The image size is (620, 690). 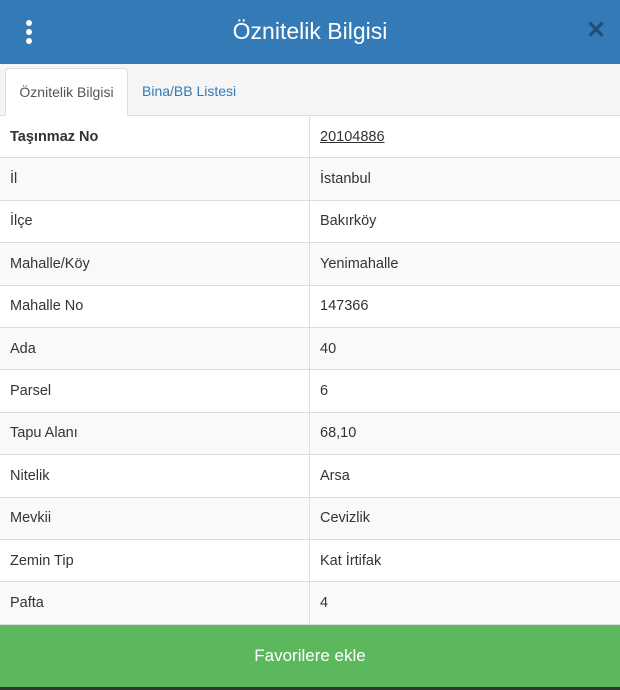 I want to click on table-row: Zemin Tip Kat İrtifak, so click(x=310, y=561).